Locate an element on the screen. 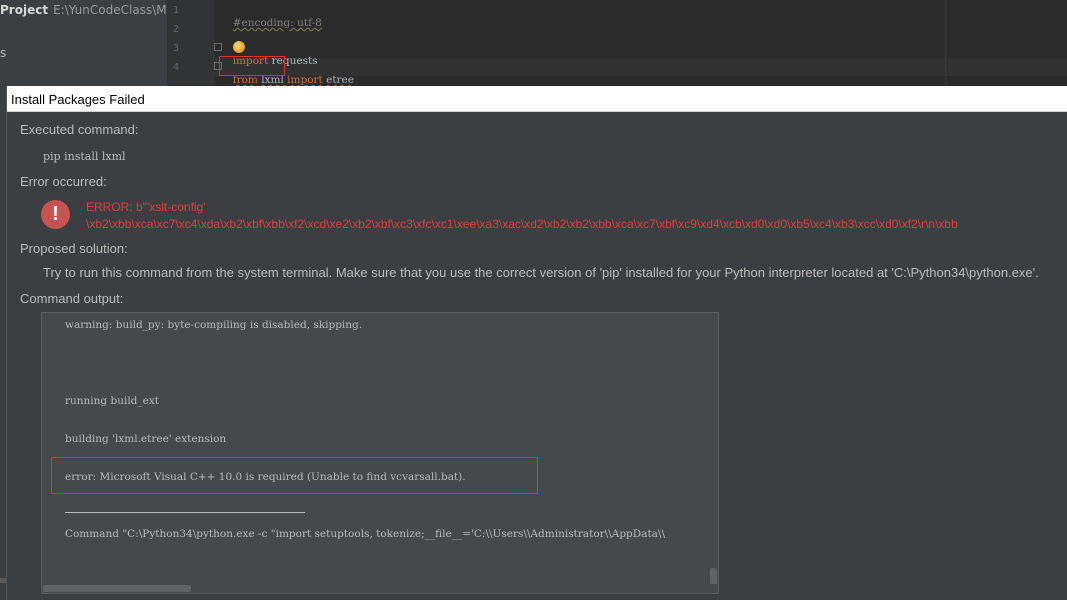  horizontal-scrollbar is located at coordinates (117, 588).